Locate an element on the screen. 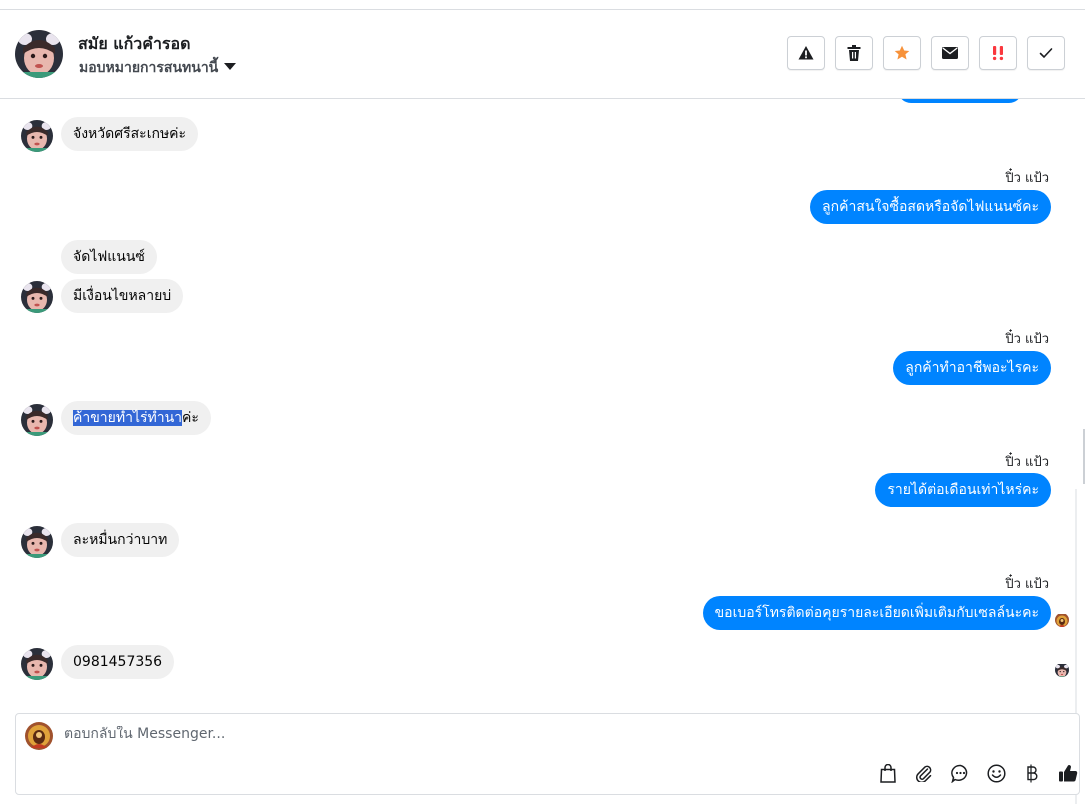  priority-icon is located at coordinates (998, 53).